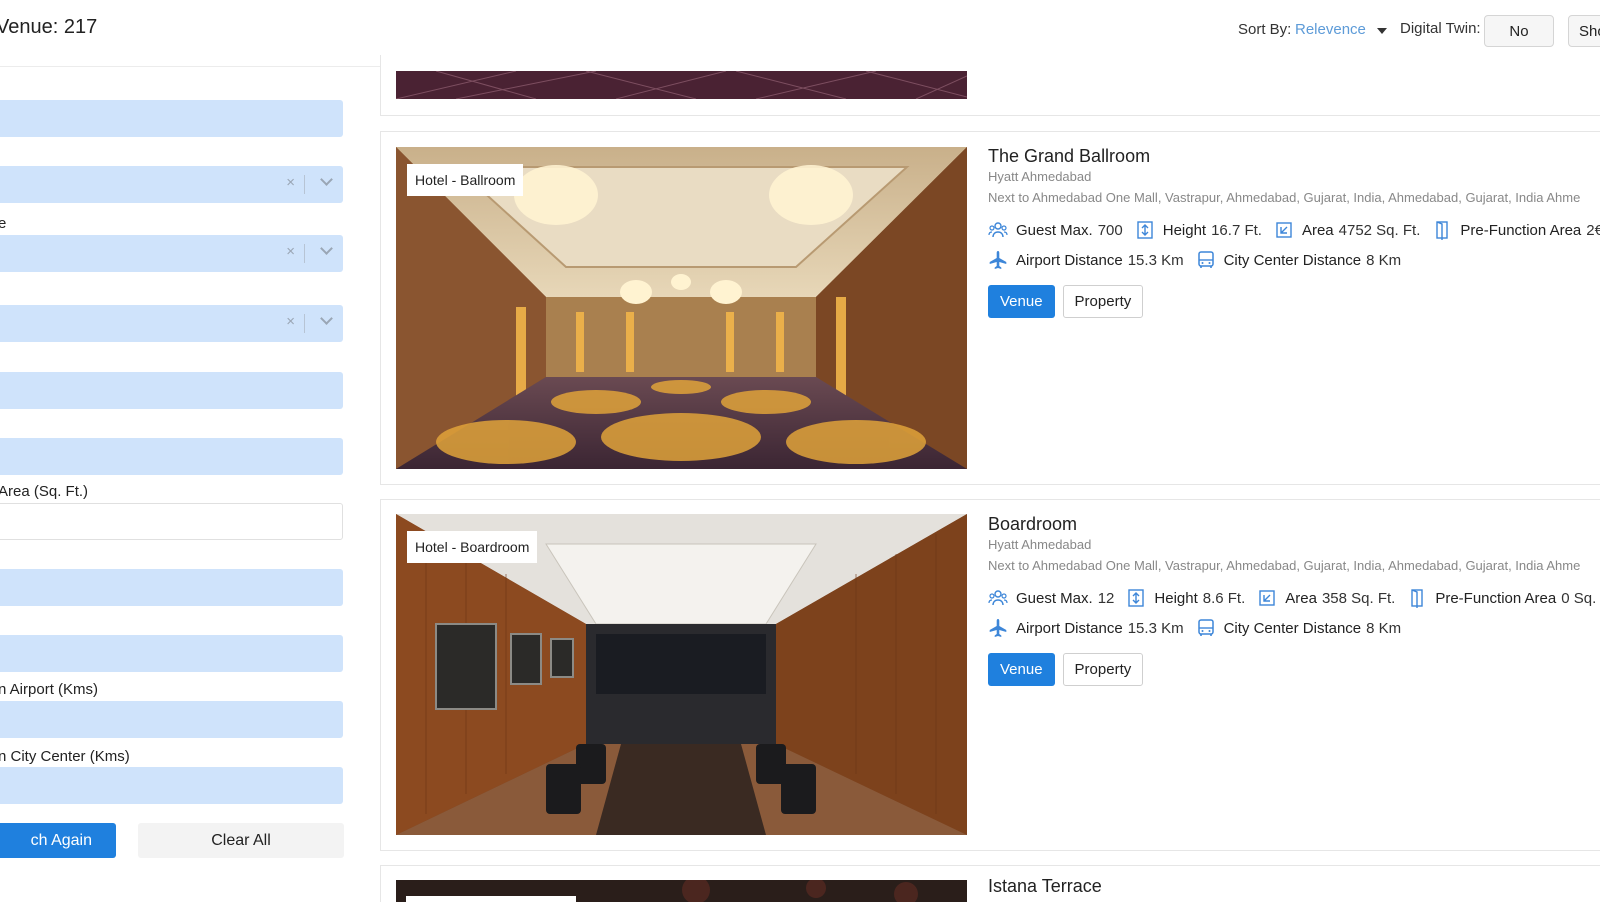 The width and height of the screenshot is (1600, 902). I want to click on venue-photo: Hotel - Ballroom, so click(681, 308).